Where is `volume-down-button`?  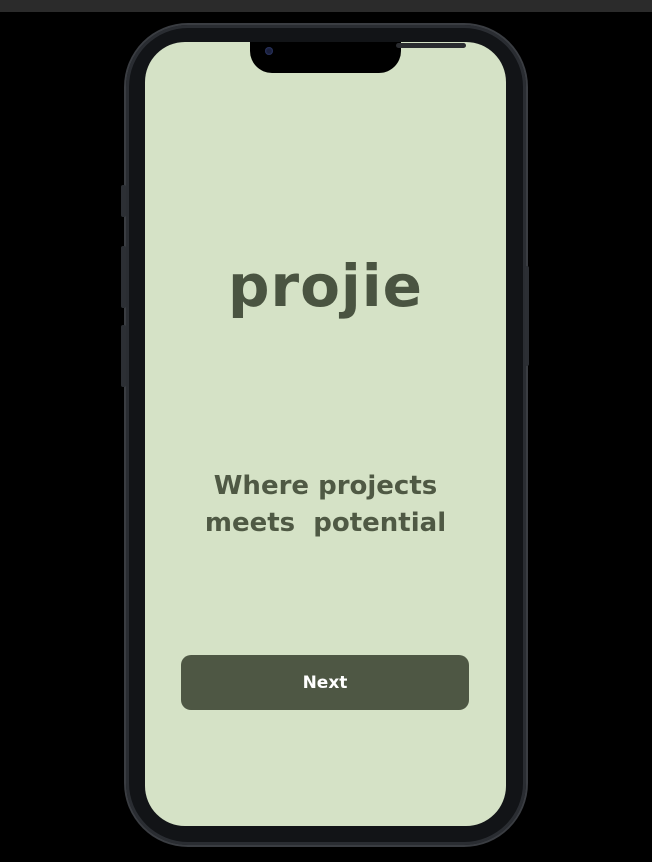 volume-down-button is located at coordinates (123, 356).